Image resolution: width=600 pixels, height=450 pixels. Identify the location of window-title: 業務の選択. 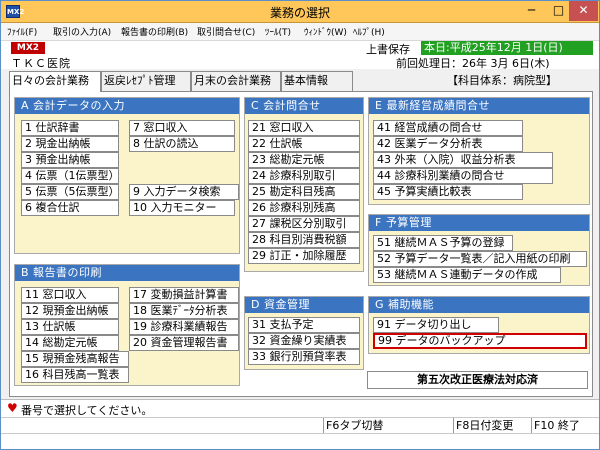
(299, 13).